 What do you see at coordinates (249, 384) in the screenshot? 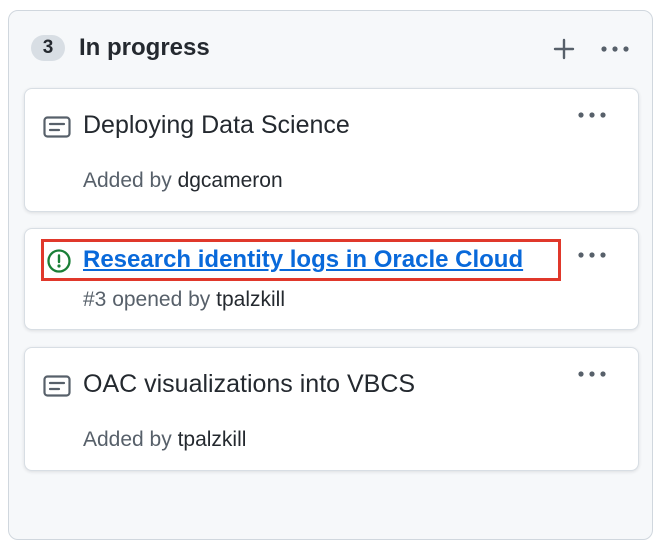
I see `card-title: OAC visualizations into VBCS` at bounding box center [249, 384].